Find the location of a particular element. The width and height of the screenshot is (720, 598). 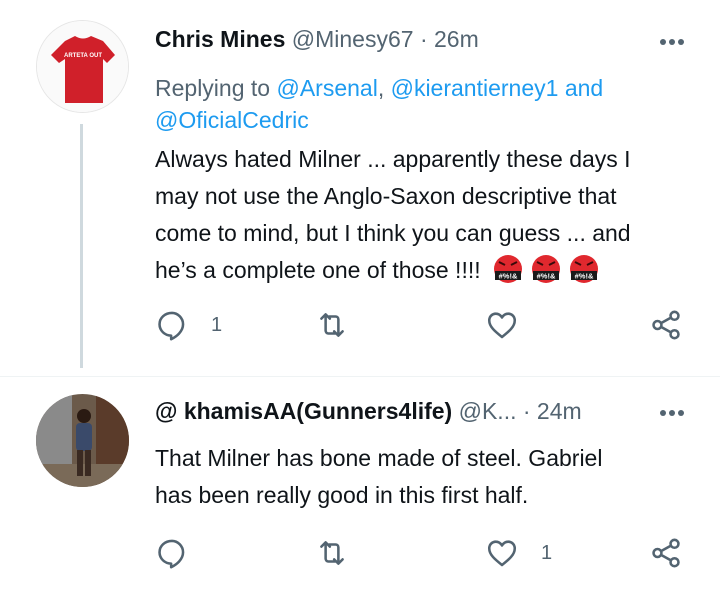

reply-button: 1 is located at coordinates (188, 325).